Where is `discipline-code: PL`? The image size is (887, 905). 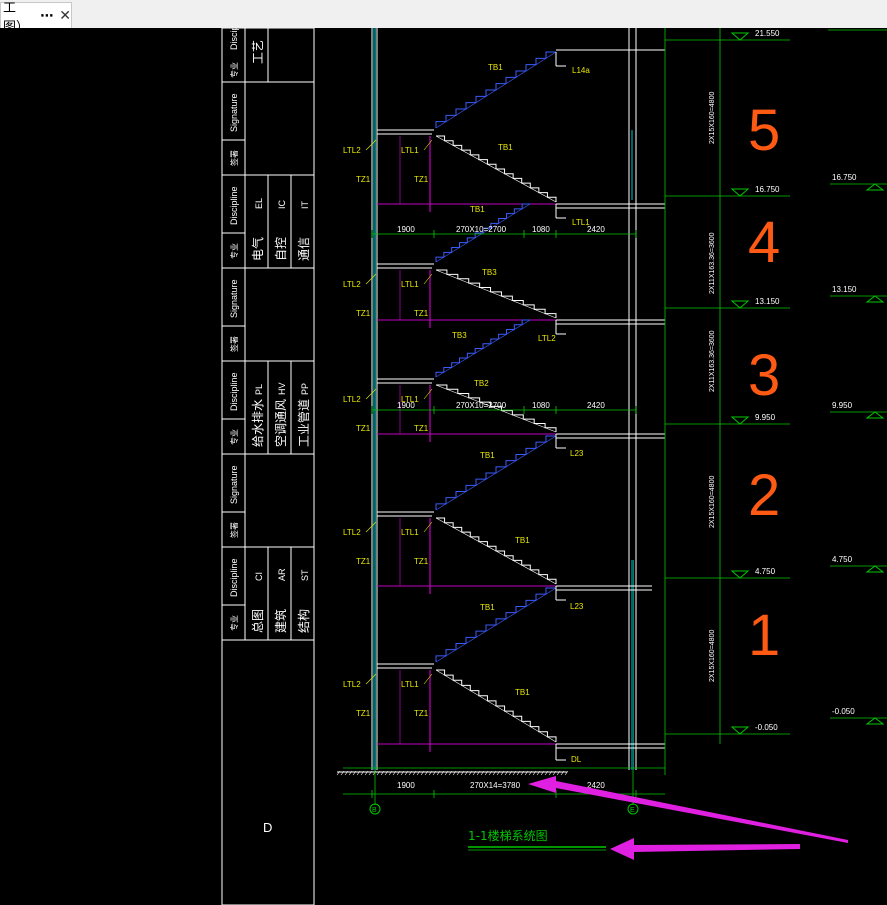
discipline-code: PL is located at coordinates (259, 389).